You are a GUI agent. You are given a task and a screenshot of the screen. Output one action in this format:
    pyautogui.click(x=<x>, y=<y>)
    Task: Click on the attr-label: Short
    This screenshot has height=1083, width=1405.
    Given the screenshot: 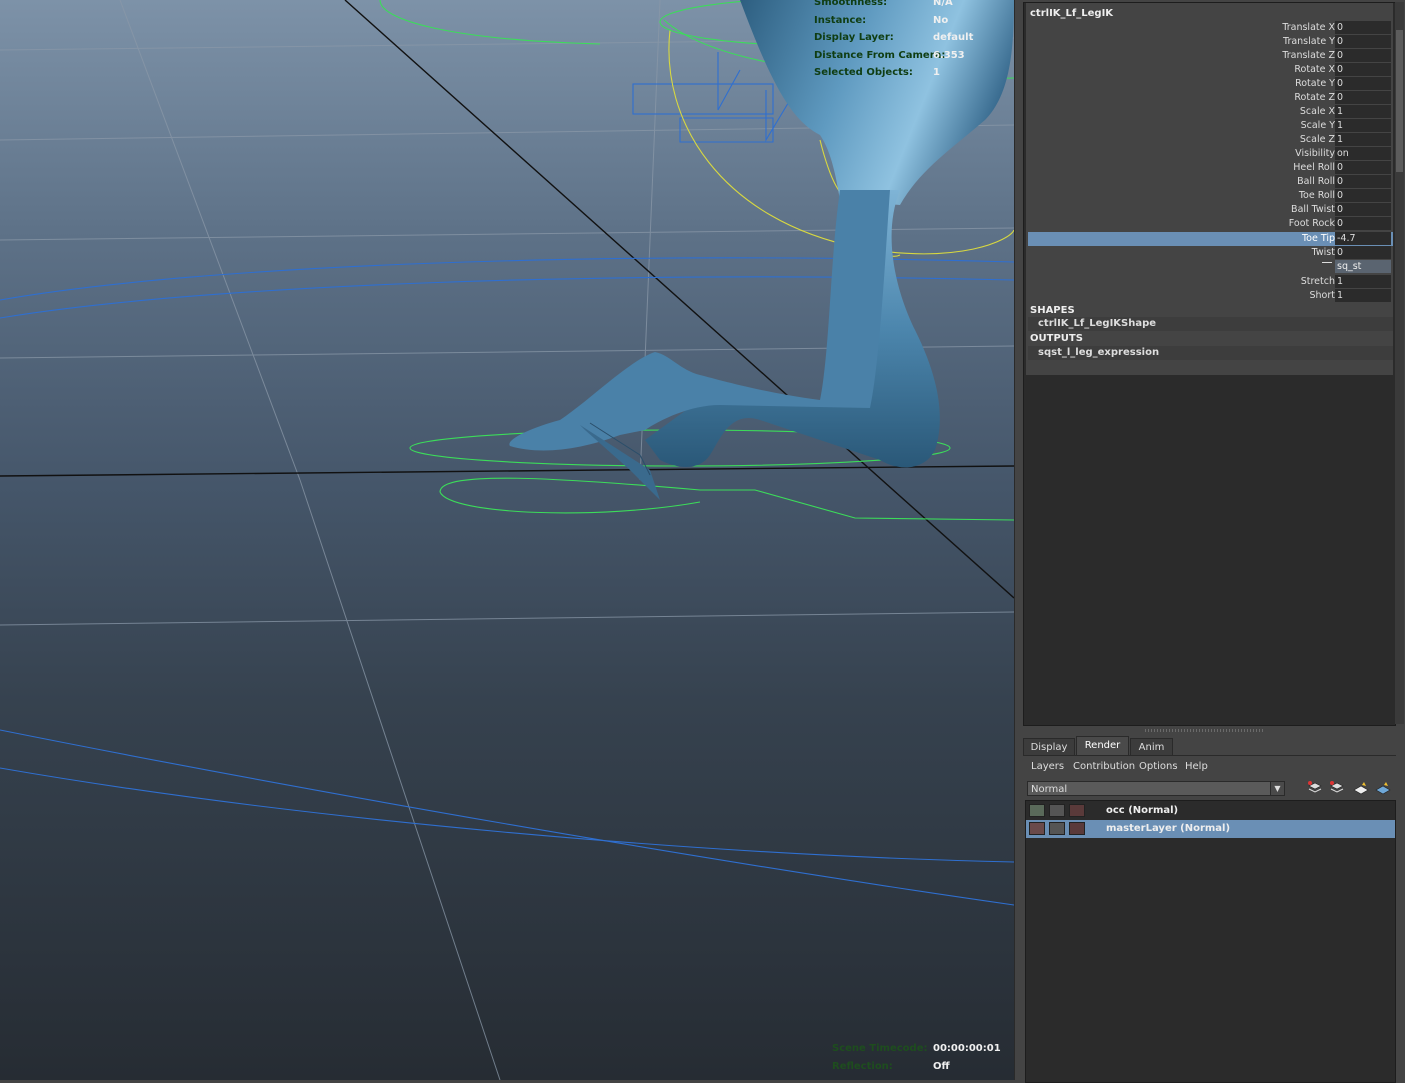 What is the action you would take?
    pyautogui.click(x=1323, y=295)
    